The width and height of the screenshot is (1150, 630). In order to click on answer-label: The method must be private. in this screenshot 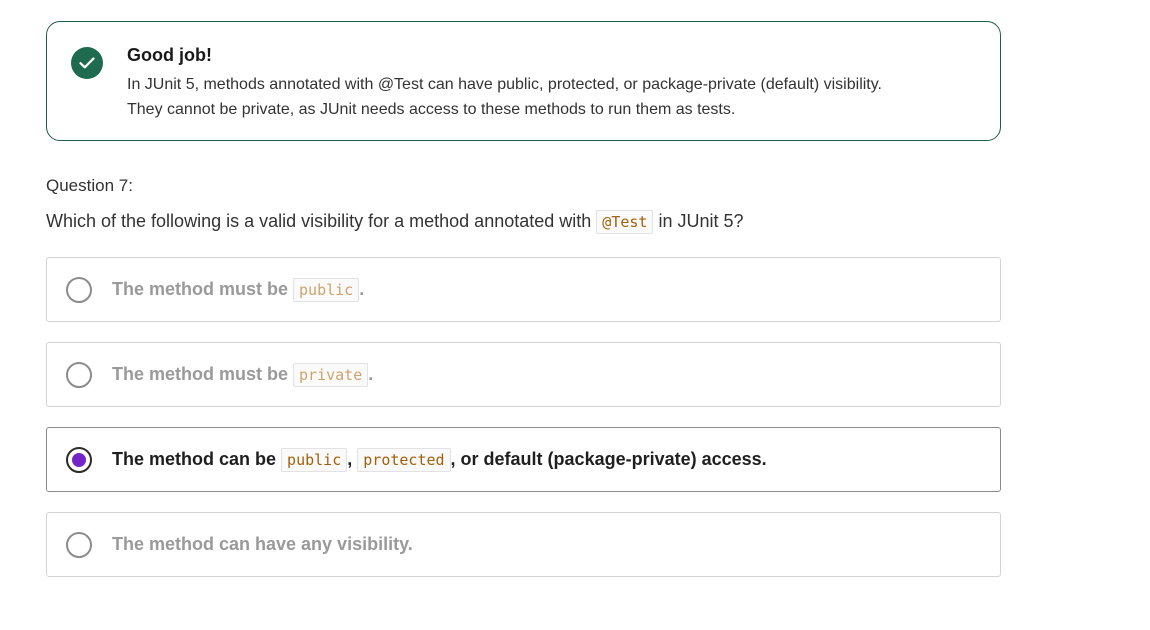, I will do `click(243, 375)`.